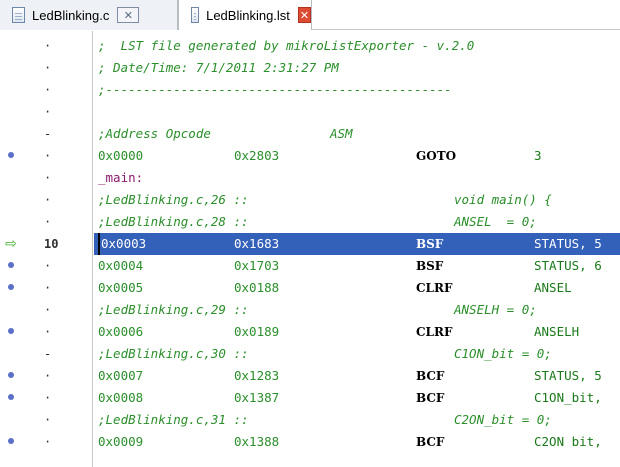  What do you see at coordinates (121, 177) in the screenshot?
I see `asm-label: _main:` at bounding box center [121, 177].